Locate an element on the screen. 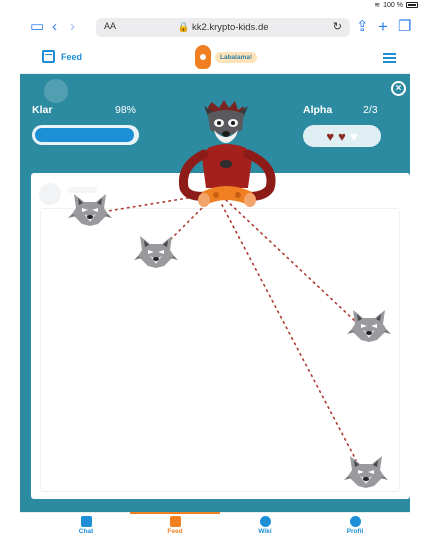 The image size is (426, 537). klar-progress-bar is located at coordinates (85, 135).